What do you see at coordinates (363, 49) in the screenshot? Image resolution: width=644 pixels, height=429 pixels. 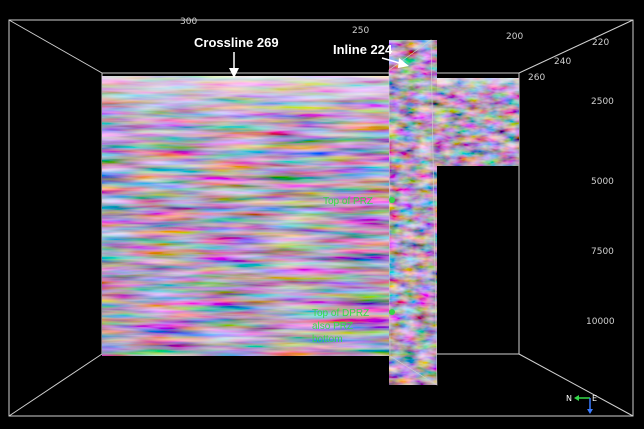 I see `inline-label: Inline 224` at bounding box center [363, 49].